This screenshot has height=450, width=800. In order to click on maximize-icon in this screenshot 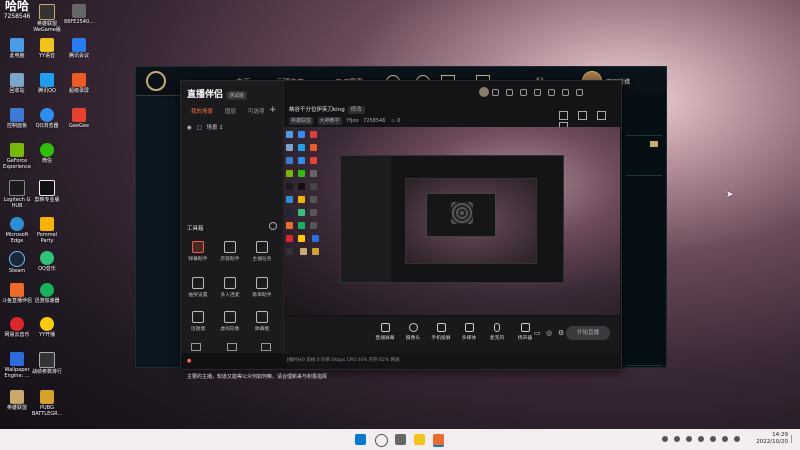, I will do `click(565, 92)`.